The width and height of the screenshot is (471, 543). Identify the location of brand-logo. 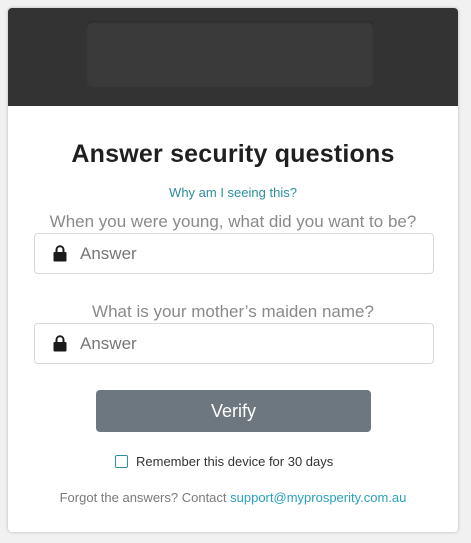
(230, 54).